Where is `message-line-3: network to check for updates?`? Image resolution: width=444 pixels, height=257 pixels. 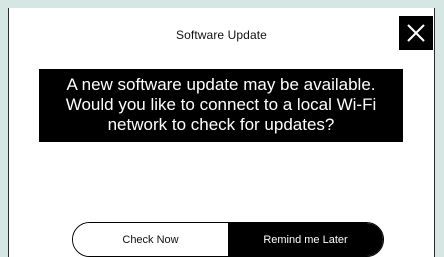
message-line-3: network to check for updates? is located at coordinates (221, 124).